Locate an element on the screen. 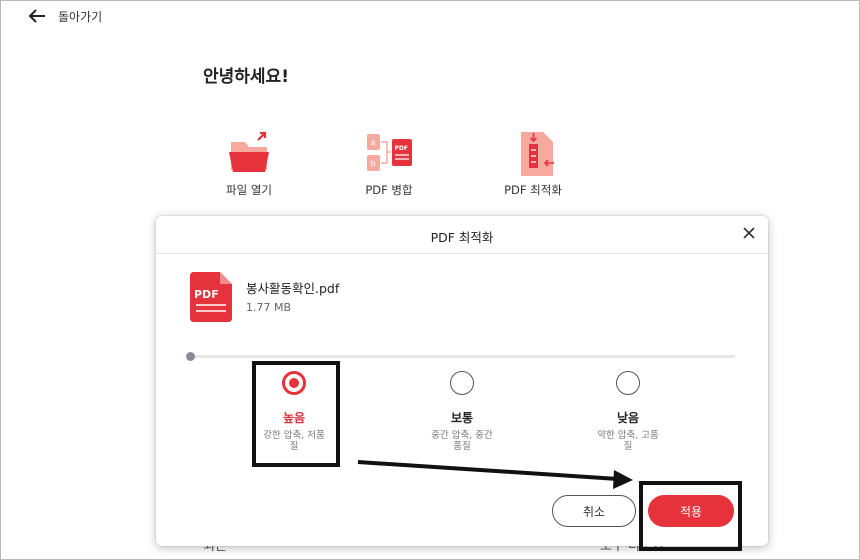 The image size is (860, 560). tool-merge-pdf: a b PDF PDF 병합 is located at coordinates (389, 164).